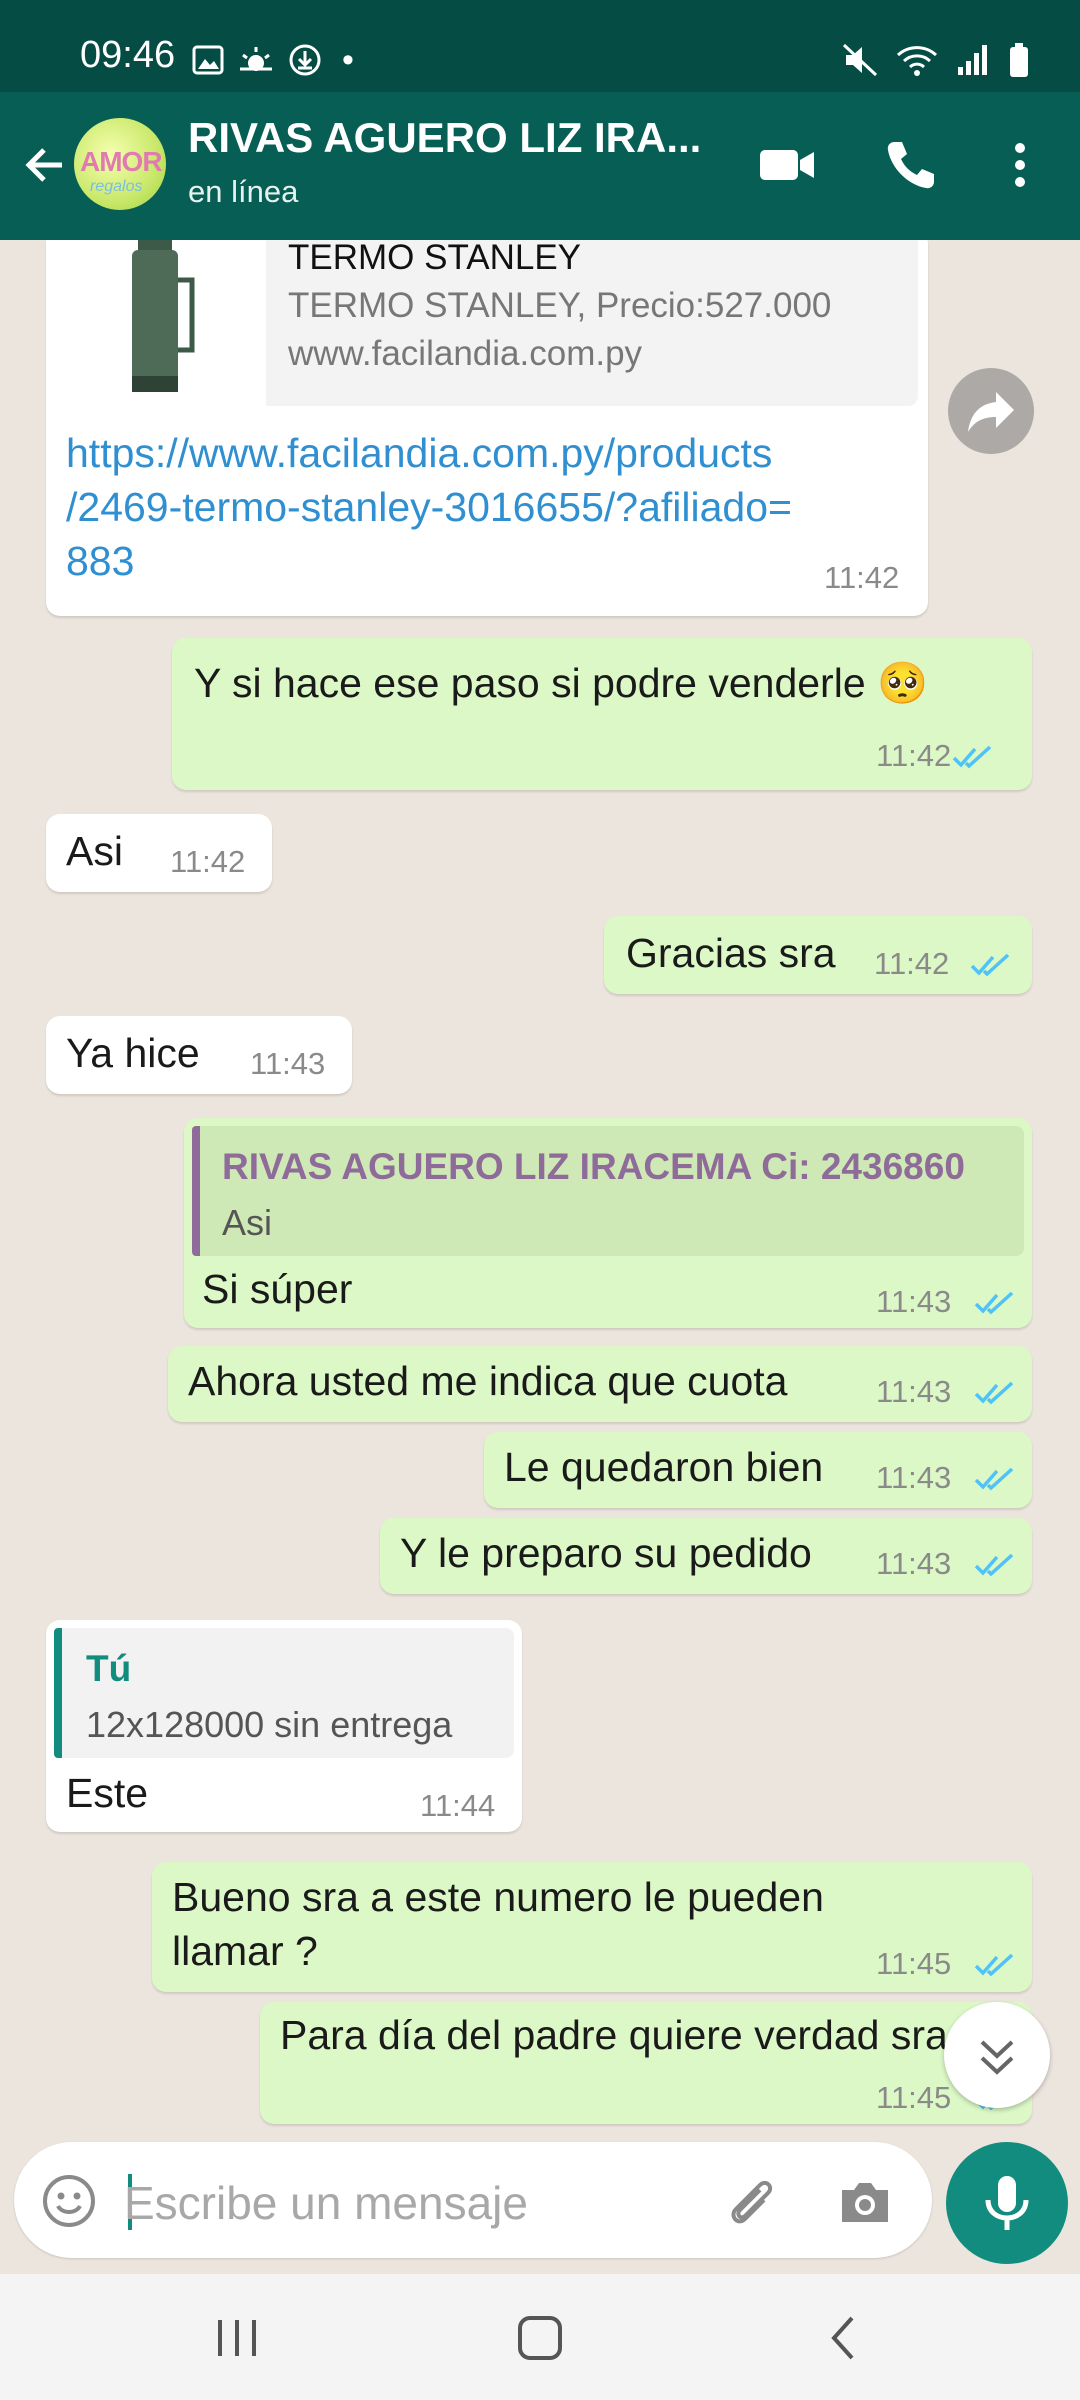  What do you see at coordinates (540, 46) in the screenshot?
I see `status-bar: 09:46 •` at bounding box center [540, 46].